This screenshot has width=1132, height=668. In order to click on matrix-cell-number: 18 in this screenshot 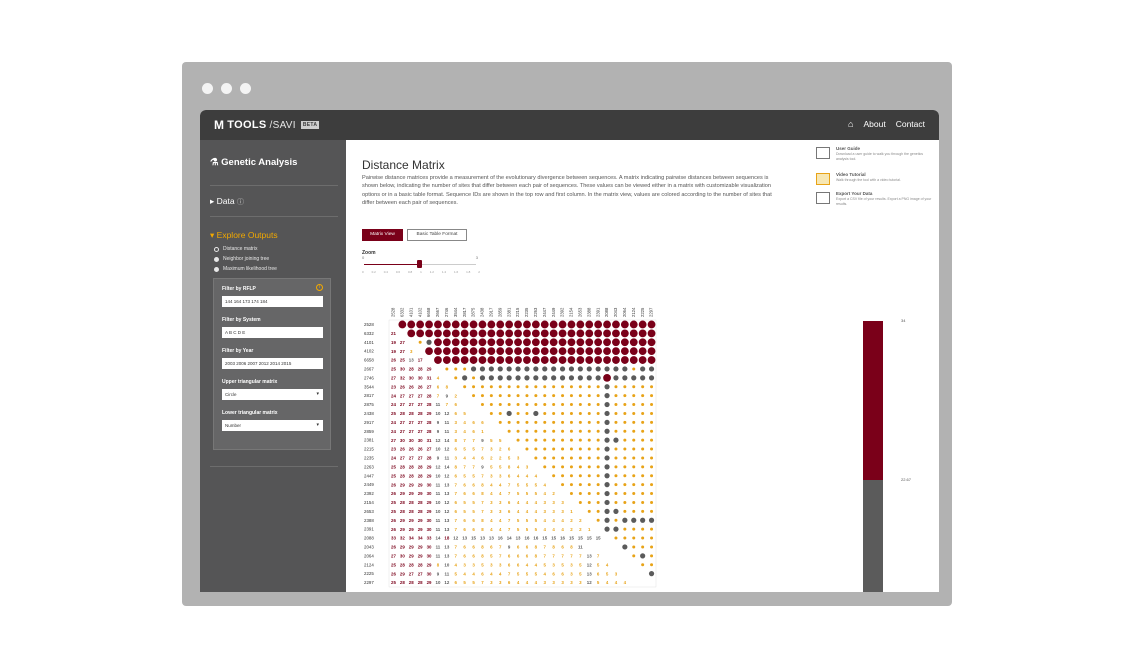, I will do `click(446, 538)`.